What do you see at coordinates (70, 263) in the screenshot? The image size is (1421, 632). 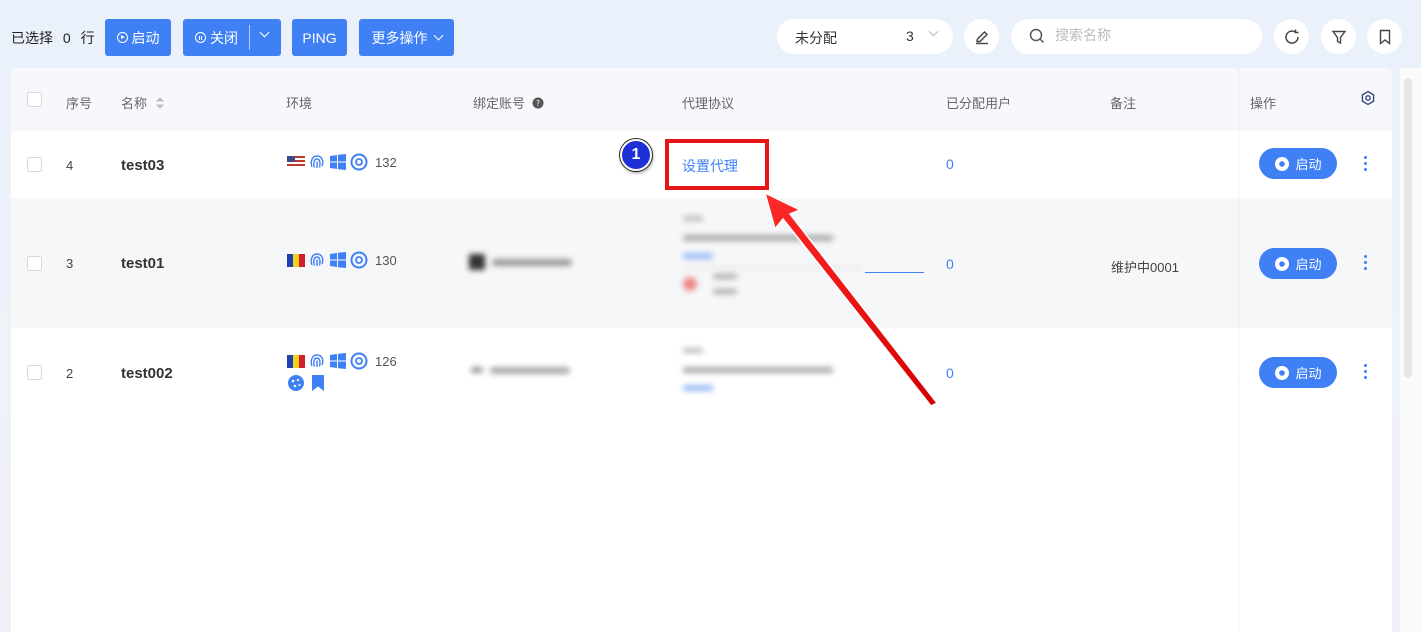 I see `row-index: 3` at bounding box center [70, 263].